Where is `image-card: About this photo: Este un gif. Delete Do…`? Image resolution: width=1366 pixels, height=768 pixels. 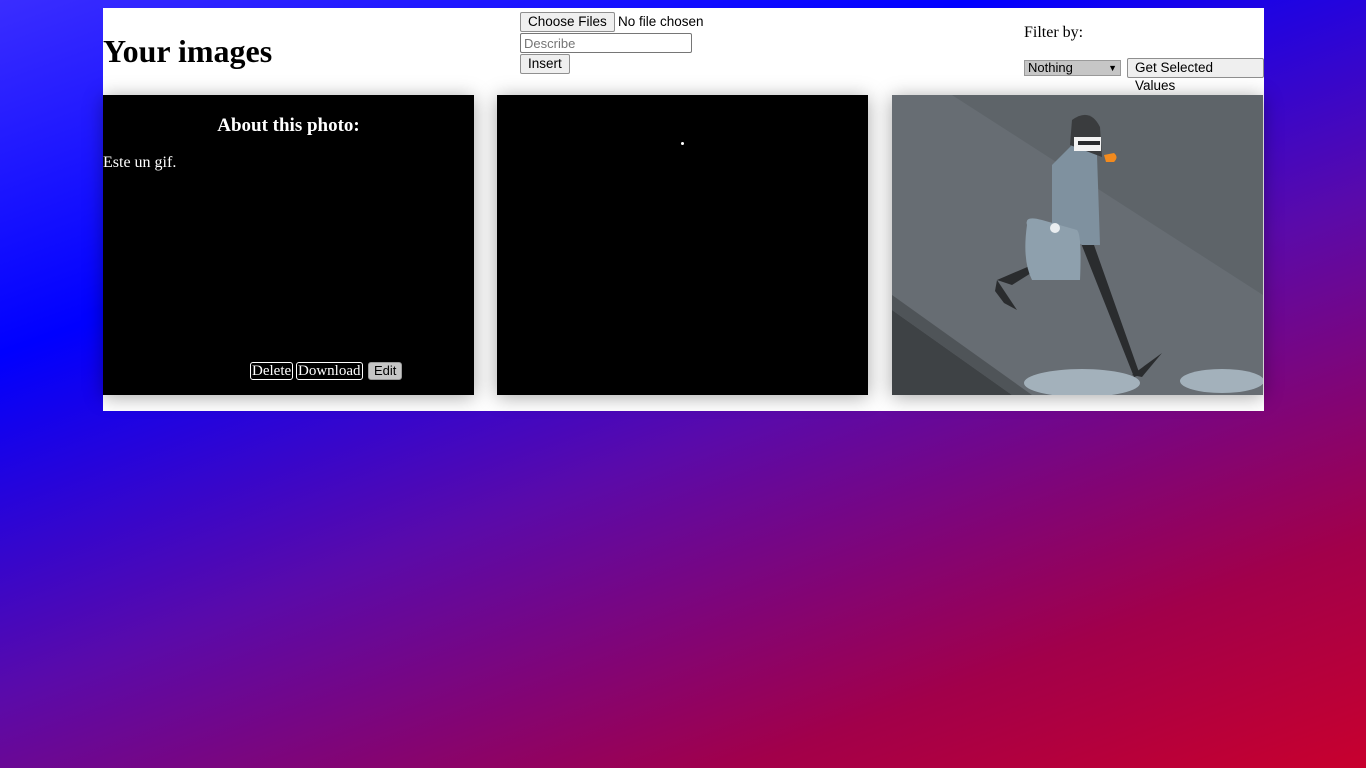 image-card: About this photo: Este un gif. Delete Do… is located at coordinates (288, 245).